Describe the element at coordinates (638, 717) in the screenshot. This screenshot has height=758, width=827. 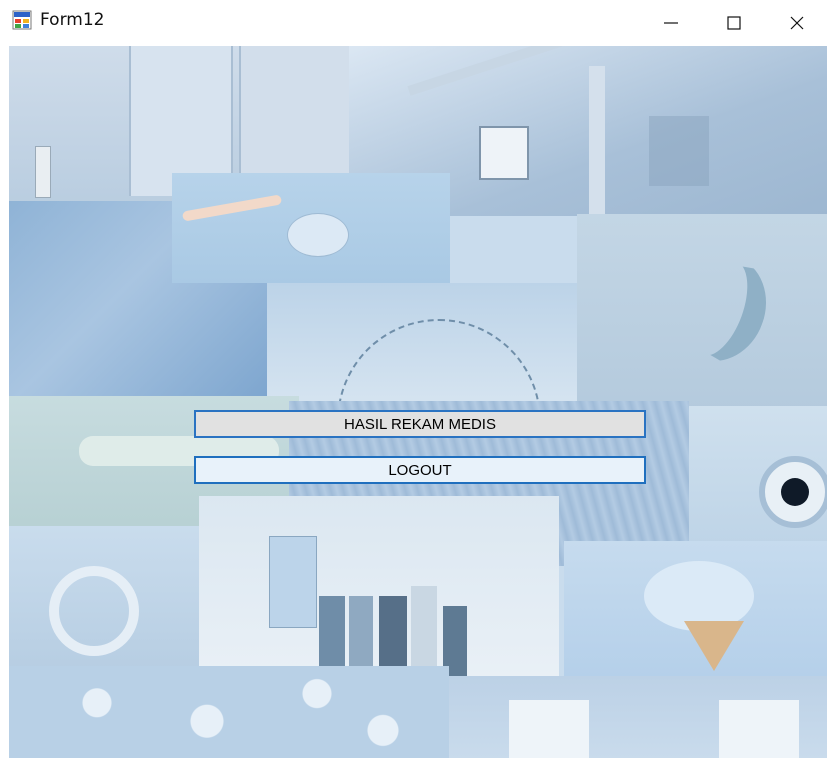
I see `collage-building-image` at that location.